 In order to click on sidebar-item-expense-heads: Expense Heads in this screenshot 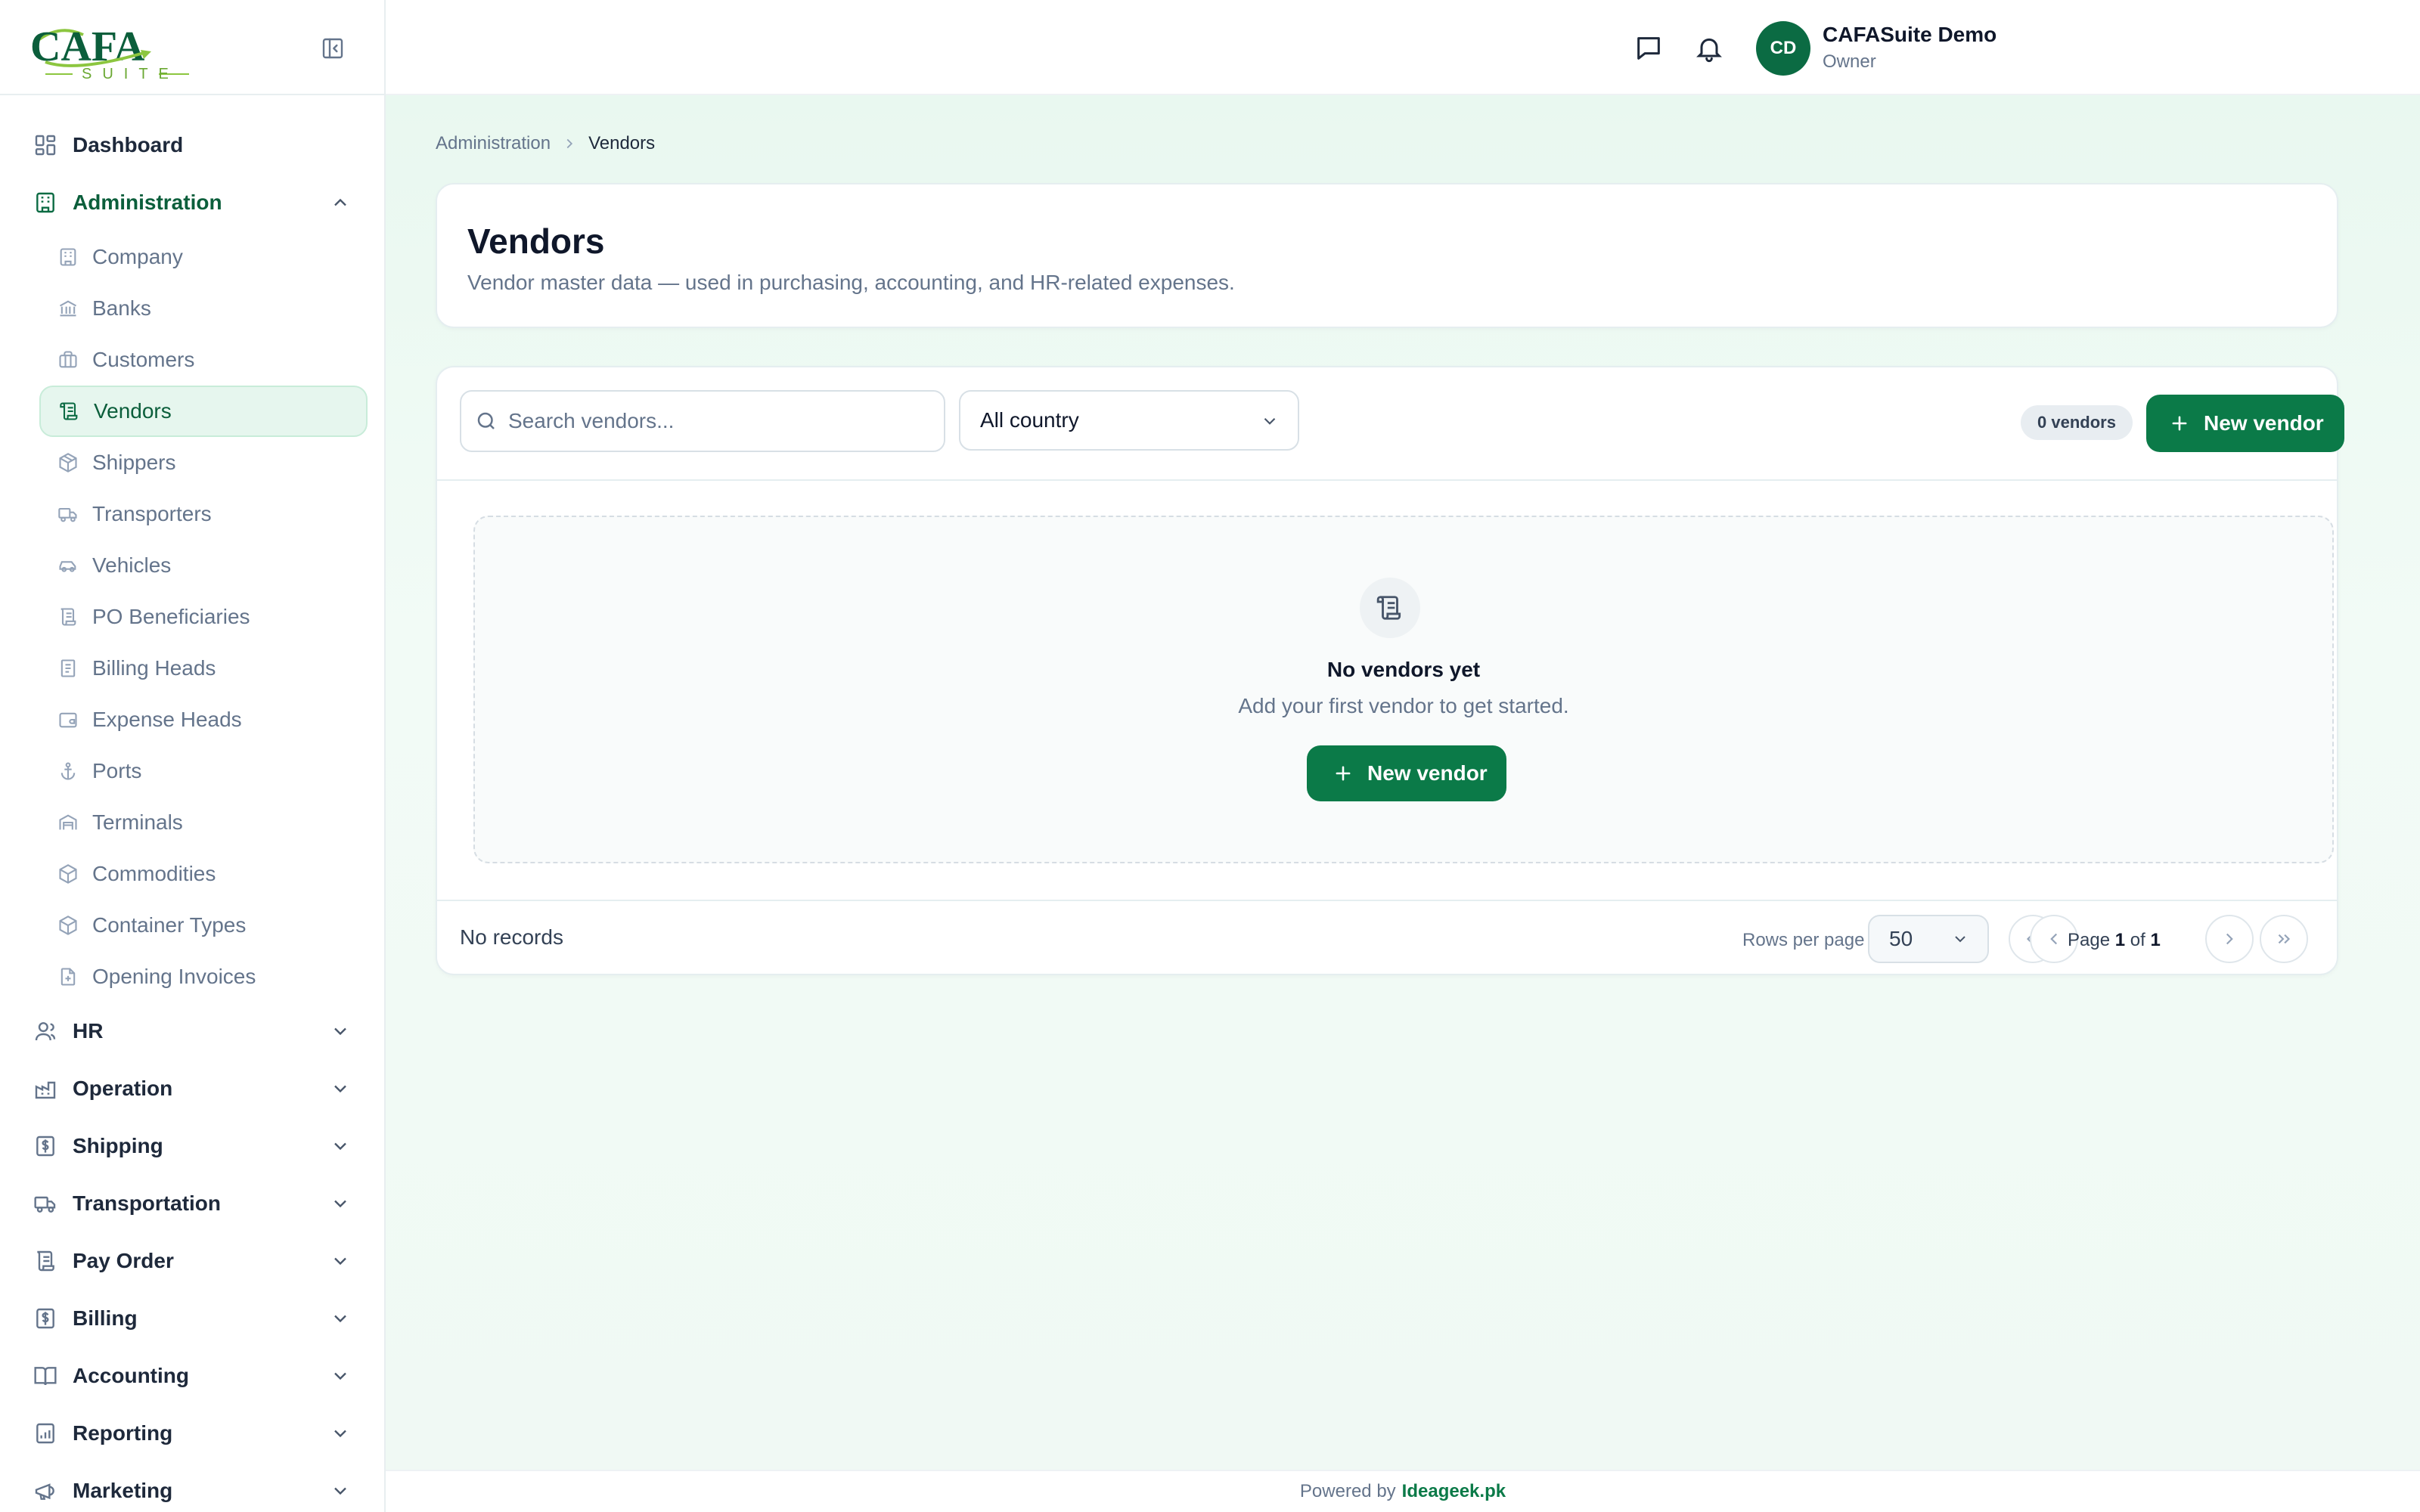, I will do `click(204, 719)`.